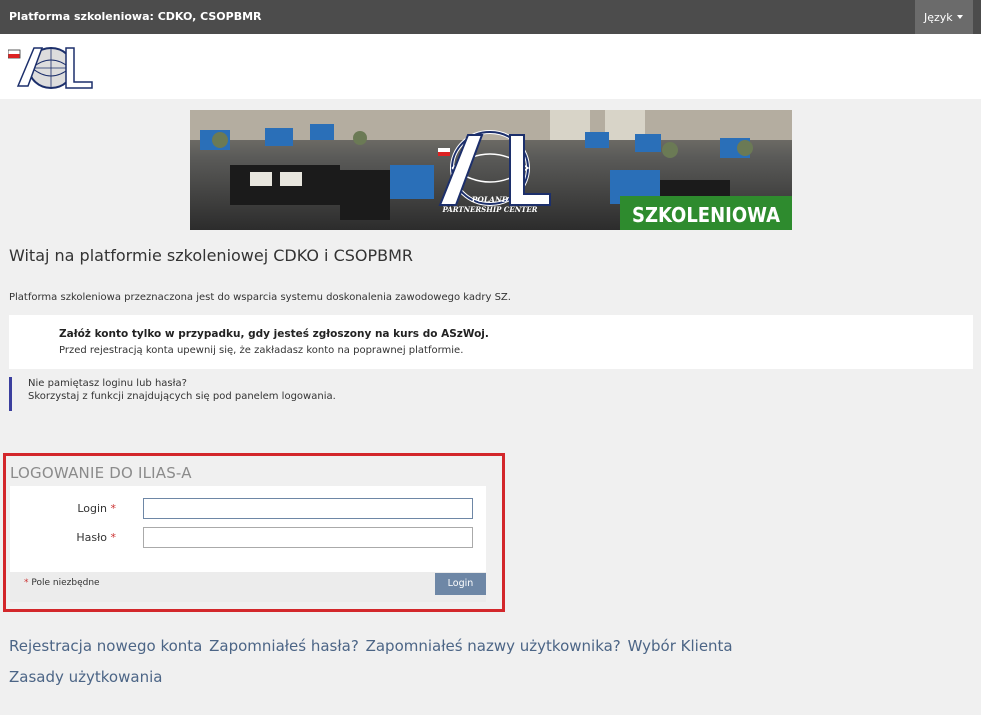  What do you see at coordinates (248, 587) in the screenshot?
I see `login-form-footer: * Pole niezbędne Login` at bounding box center [248, 587].